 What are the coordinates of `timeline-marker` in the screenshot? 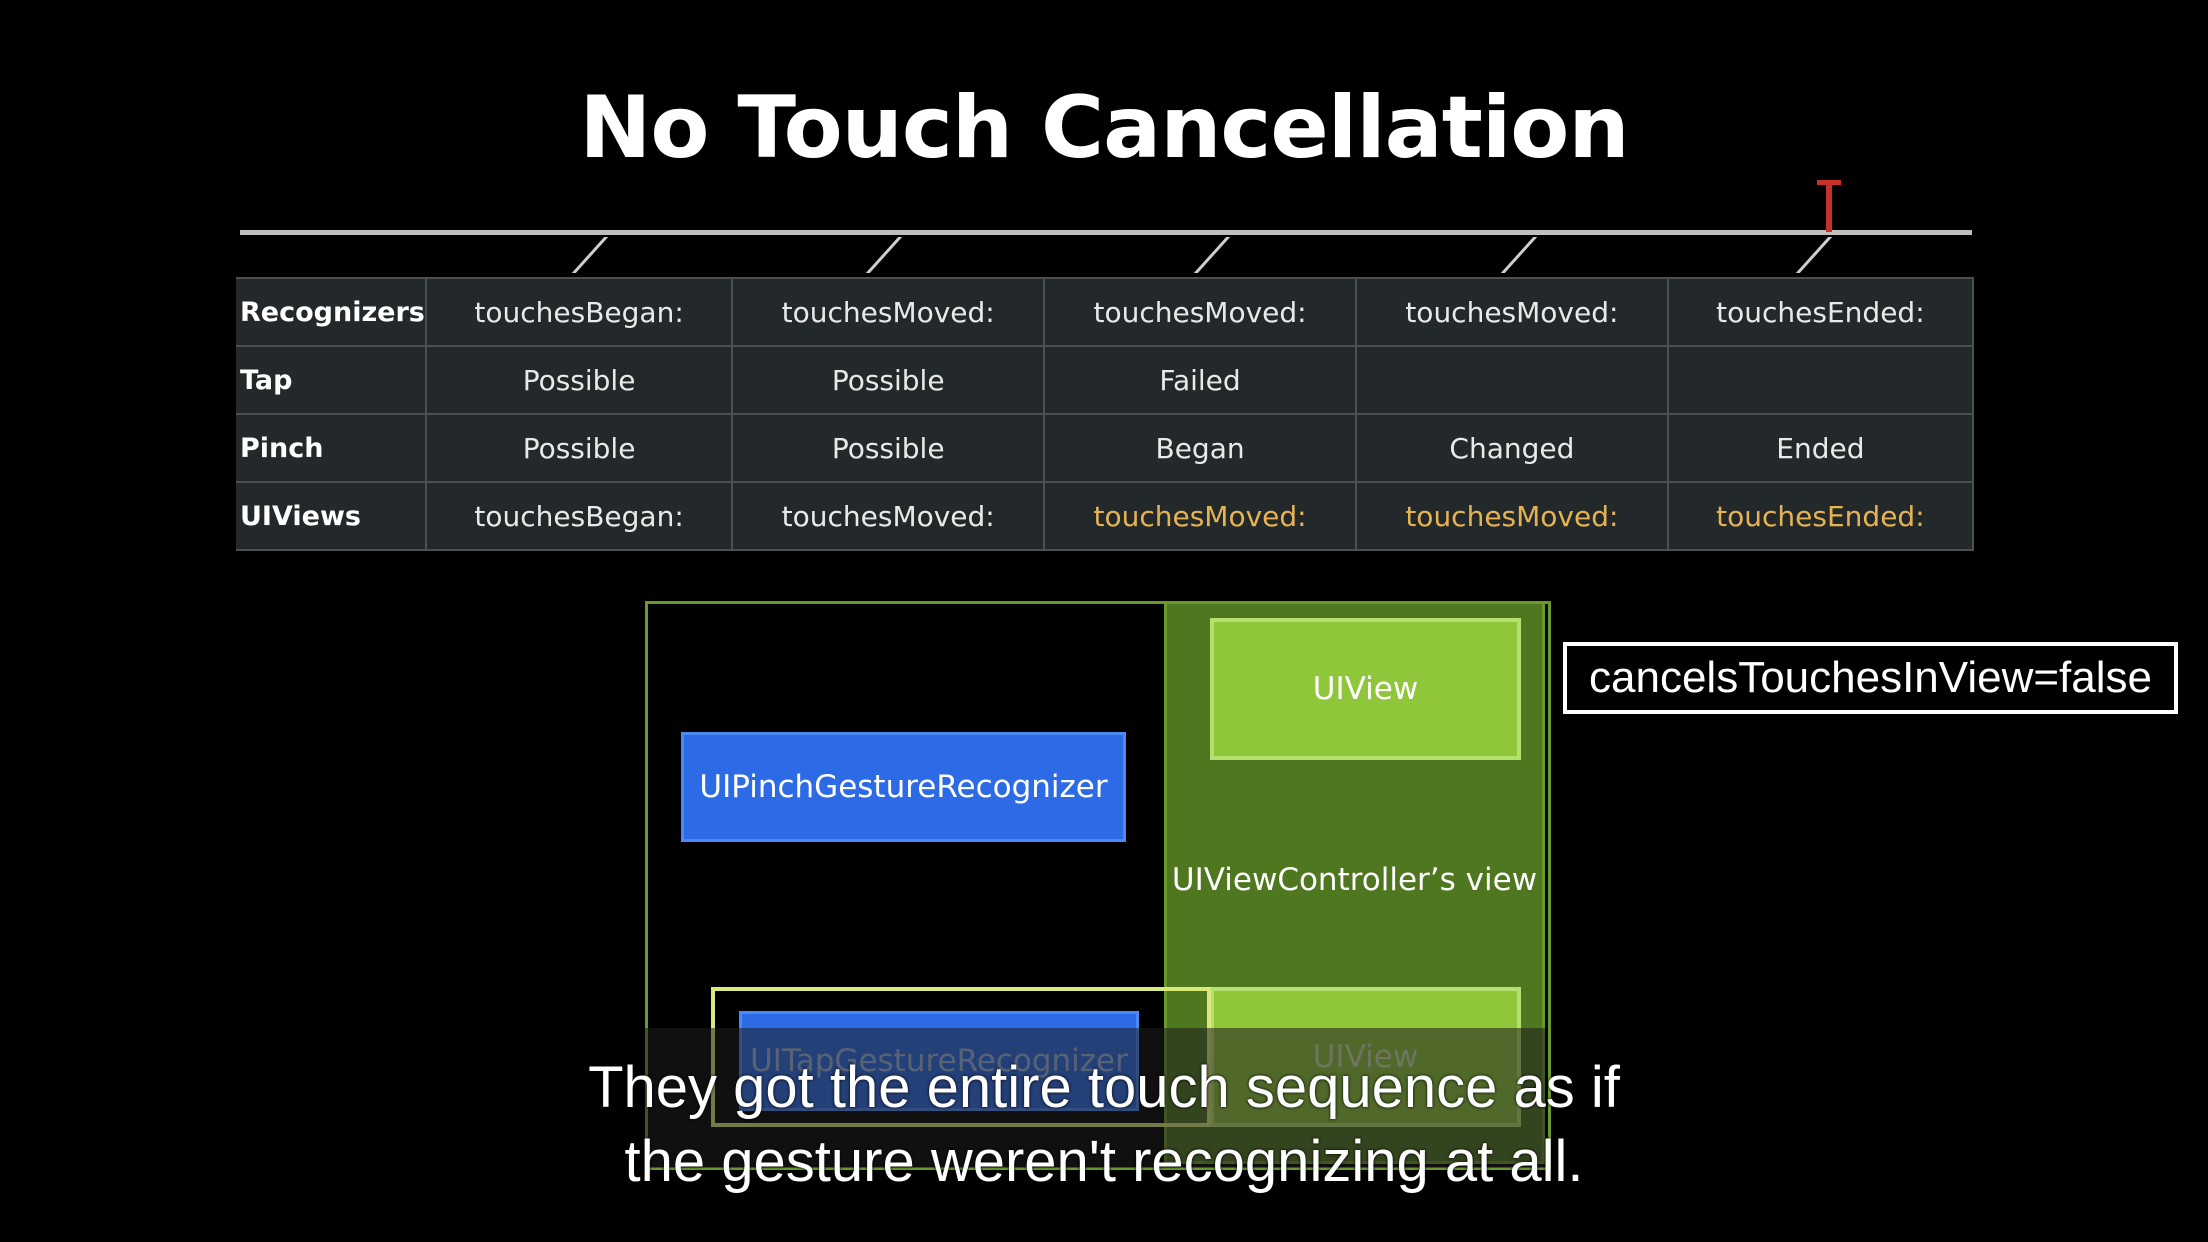 It's located at (1829, 206).